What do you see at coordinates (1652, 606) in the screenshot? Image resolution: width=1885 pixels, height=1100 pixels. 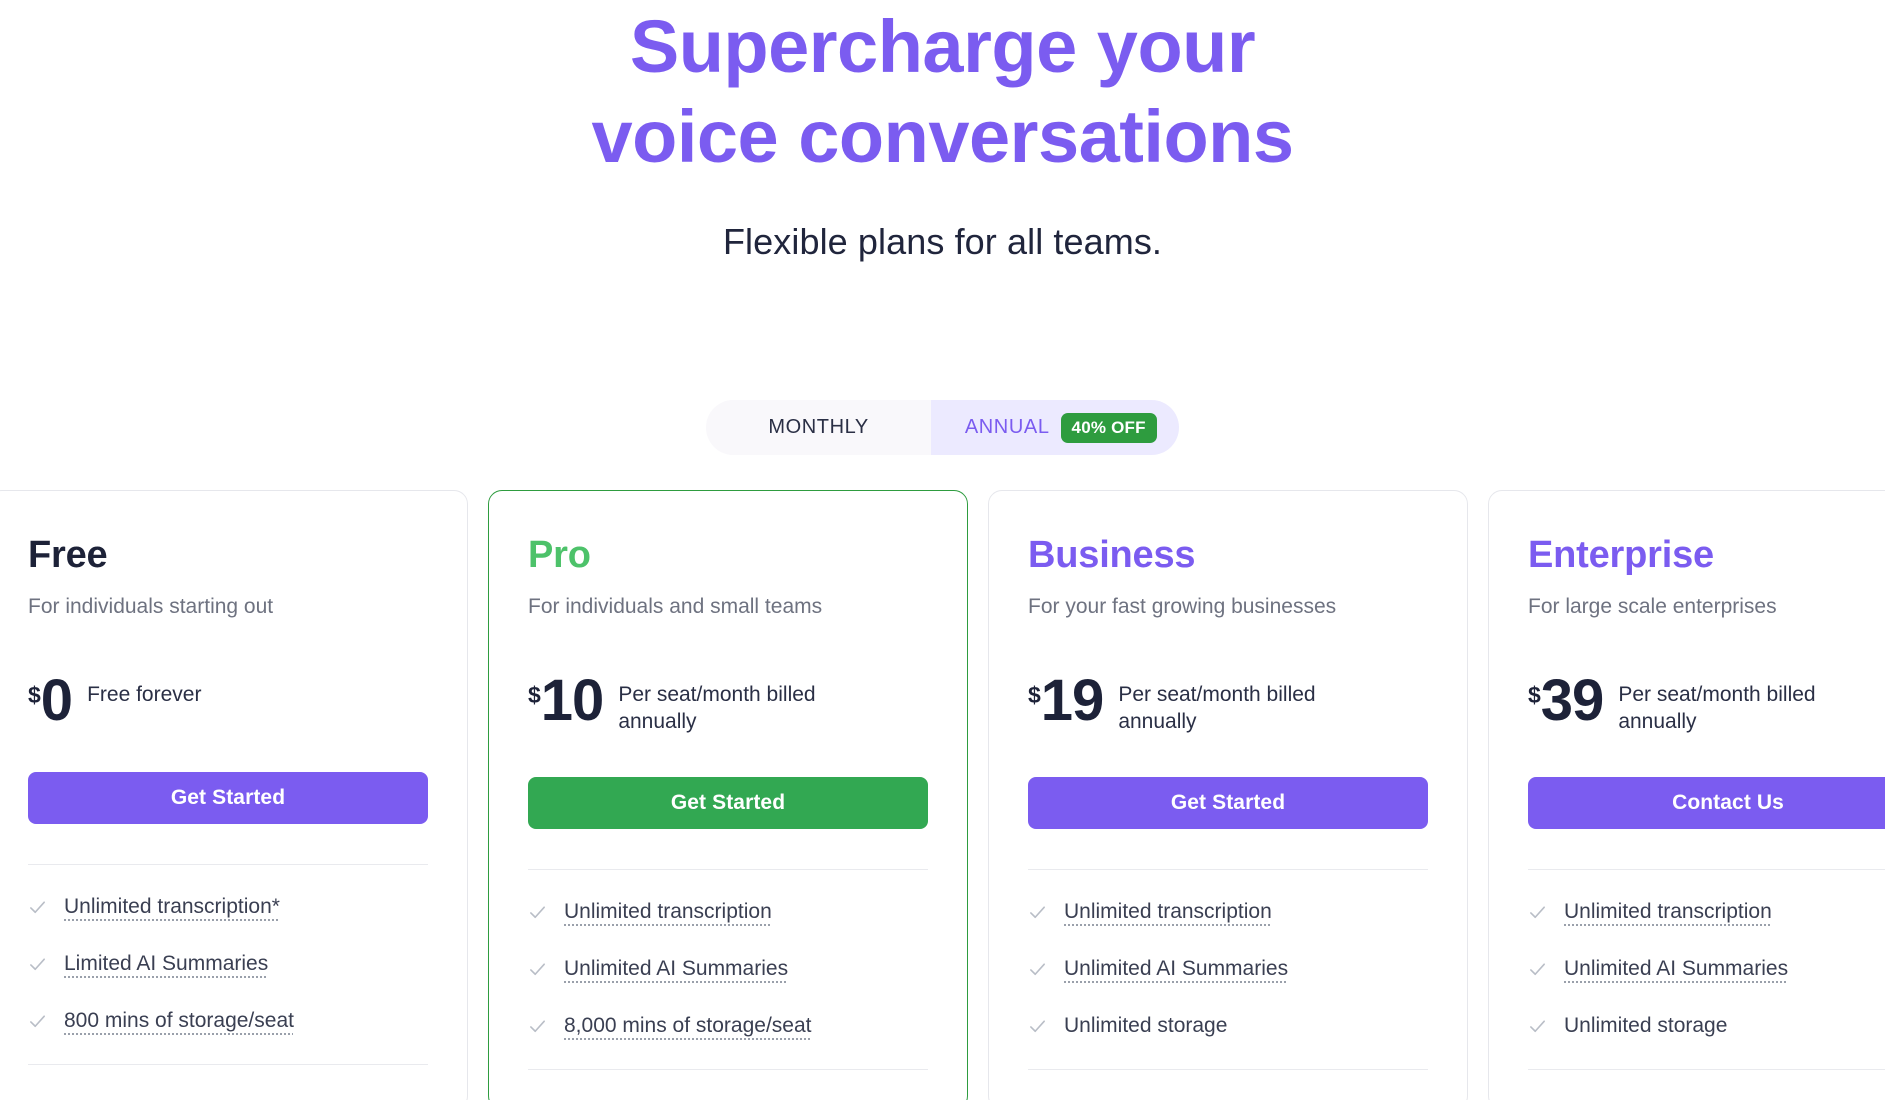 I see `plan-tagline: For large scale enterprises` at bounding box center [1652, 606].